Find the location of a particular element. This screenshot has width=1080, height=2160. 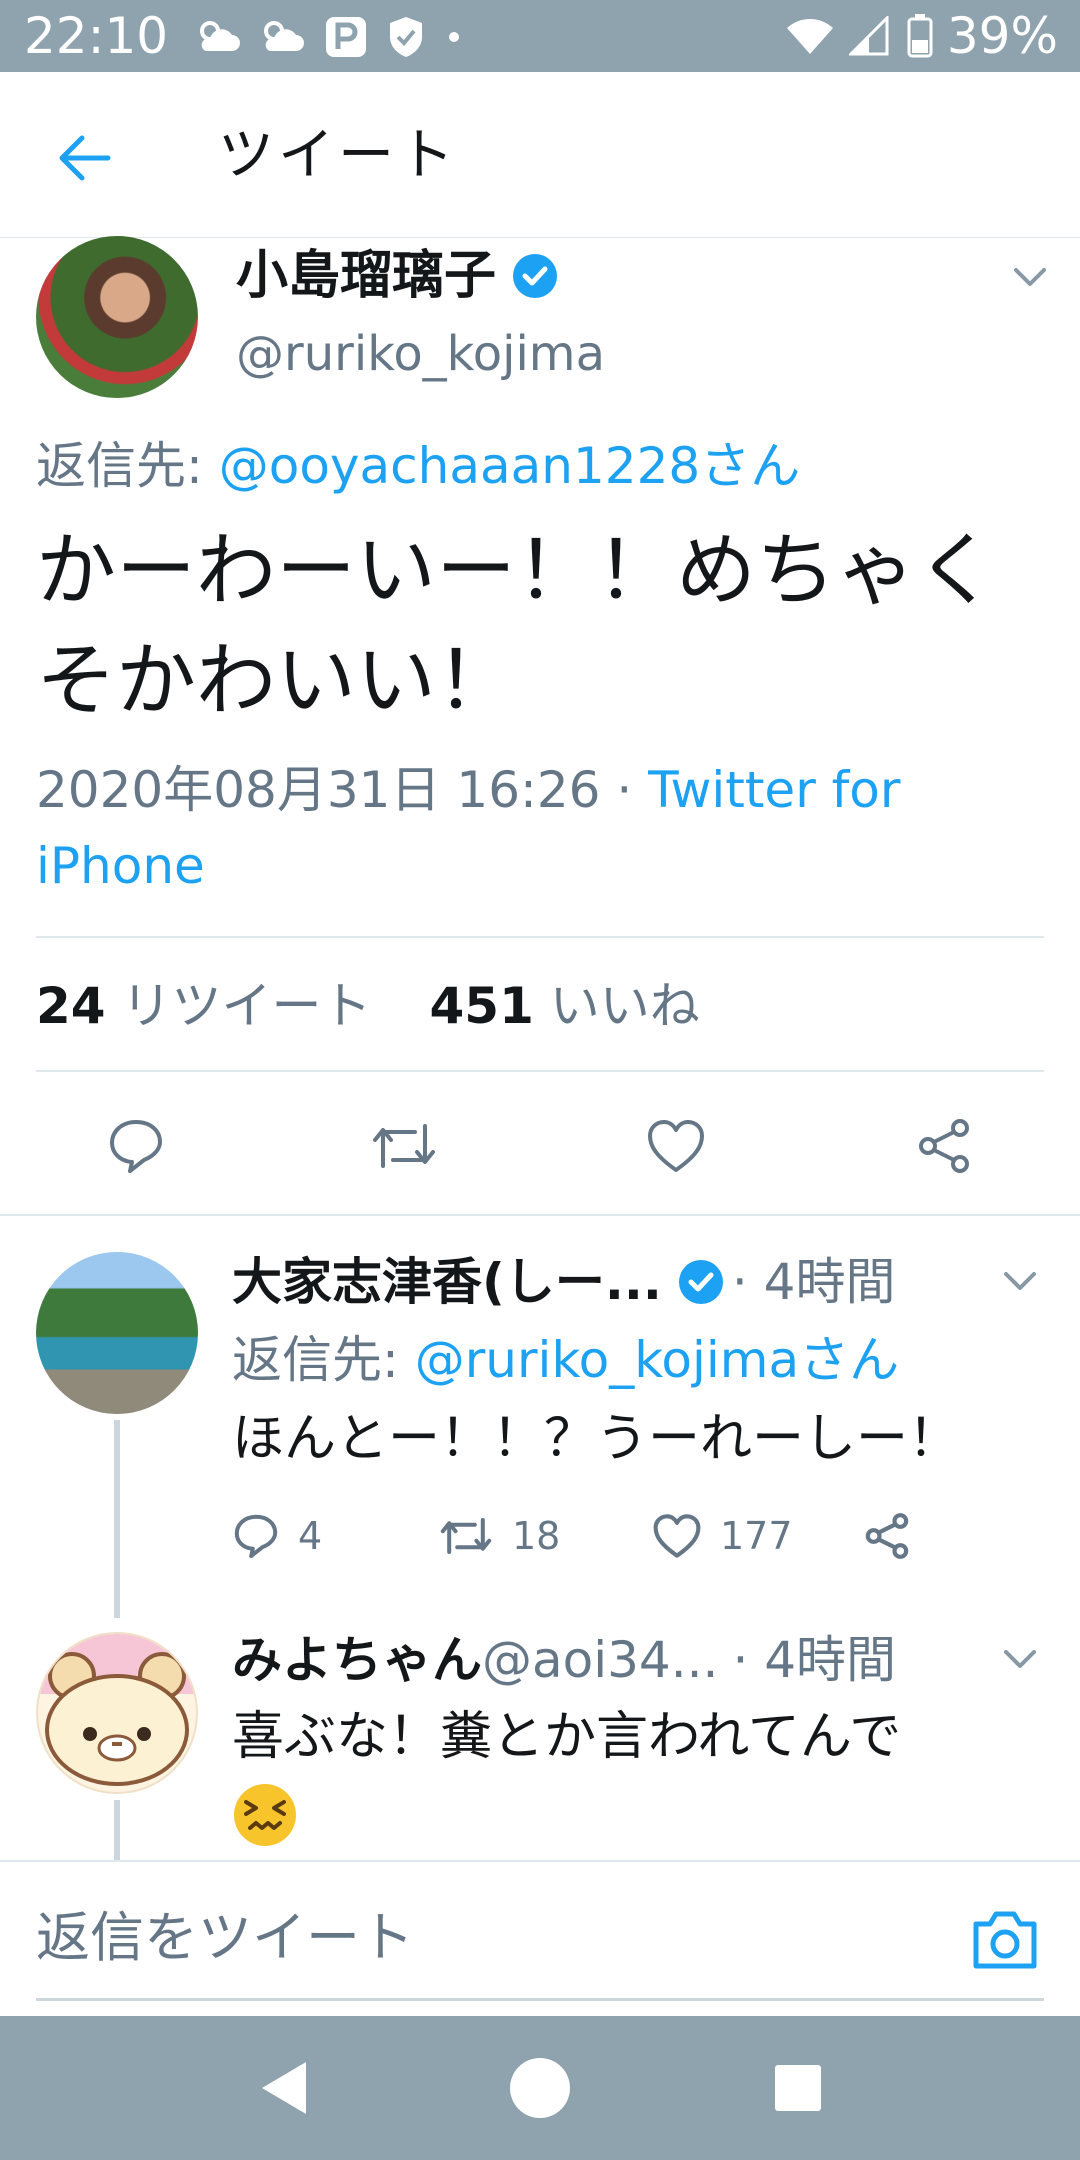

retweets-label: リツイート is located at coordinates (246, 1006).